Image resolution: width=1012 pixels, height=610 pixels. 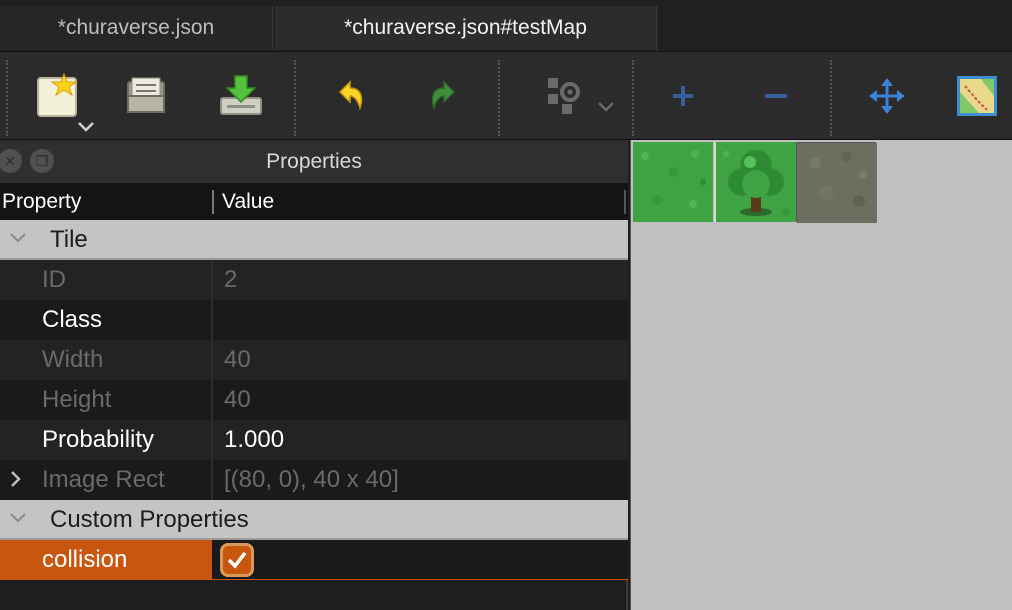 I want to click on column-header-value: Value, so click(x=248, y=202).